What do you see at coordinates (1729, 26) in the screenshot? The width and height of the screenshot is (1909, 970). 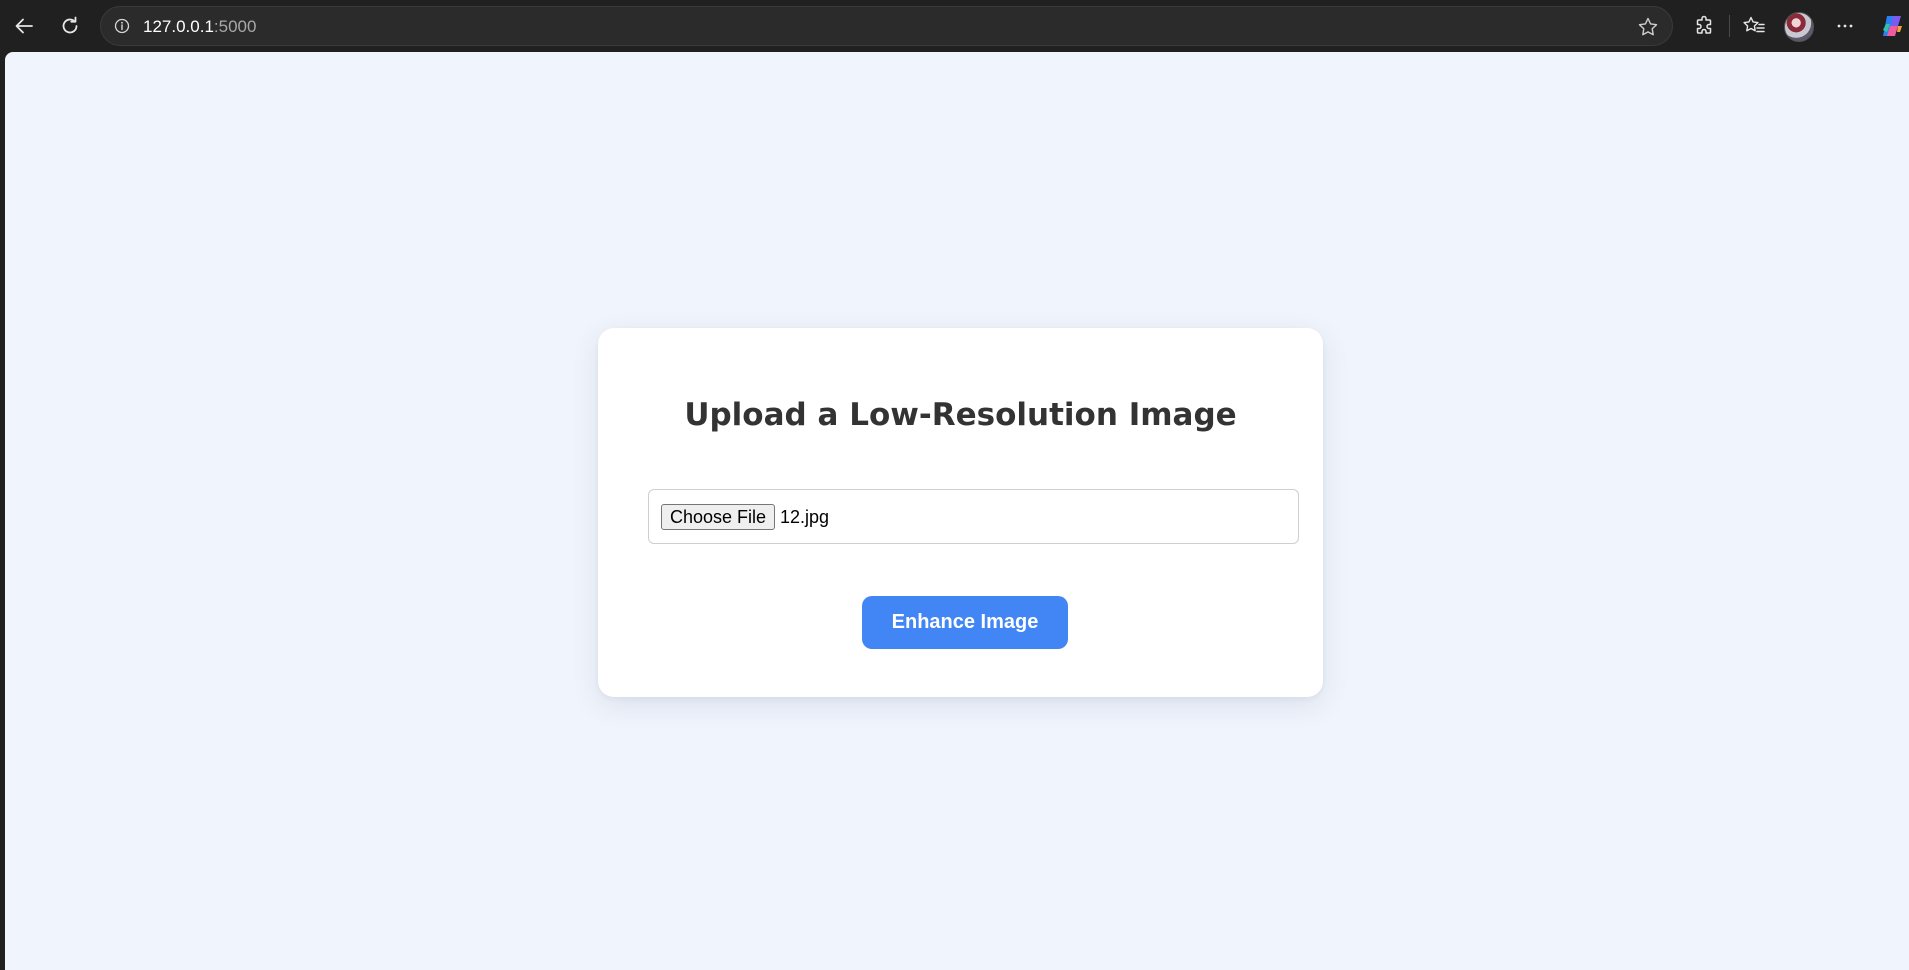 I see `toolbar-divider` at bounding box center [1729, 26].